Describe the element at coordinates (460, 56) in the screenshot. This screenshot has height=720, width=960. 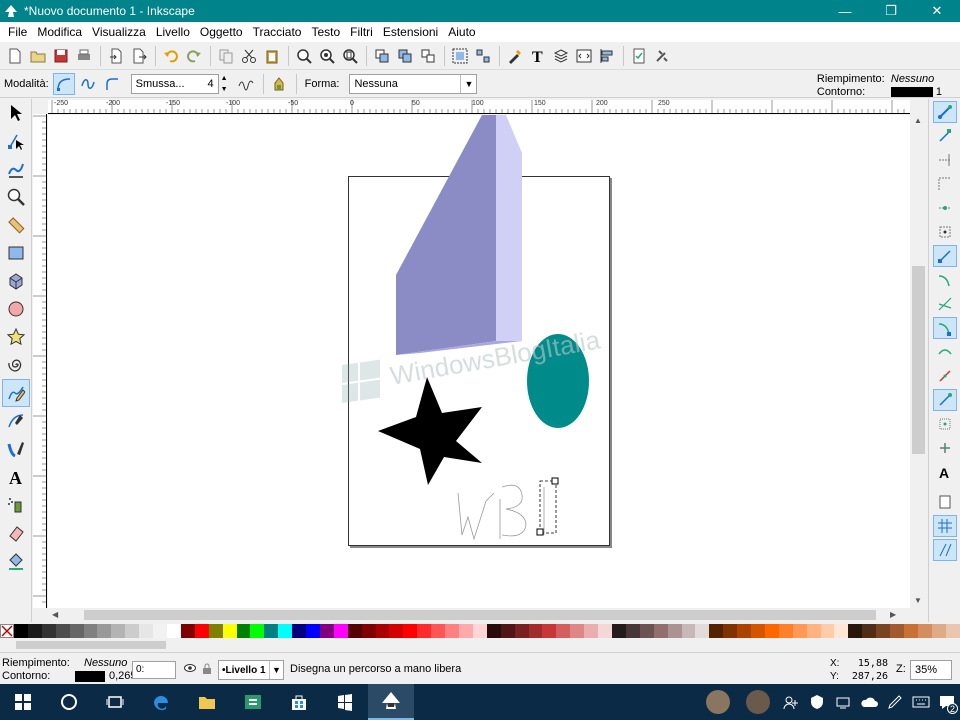
I see `group-icon` at that location.